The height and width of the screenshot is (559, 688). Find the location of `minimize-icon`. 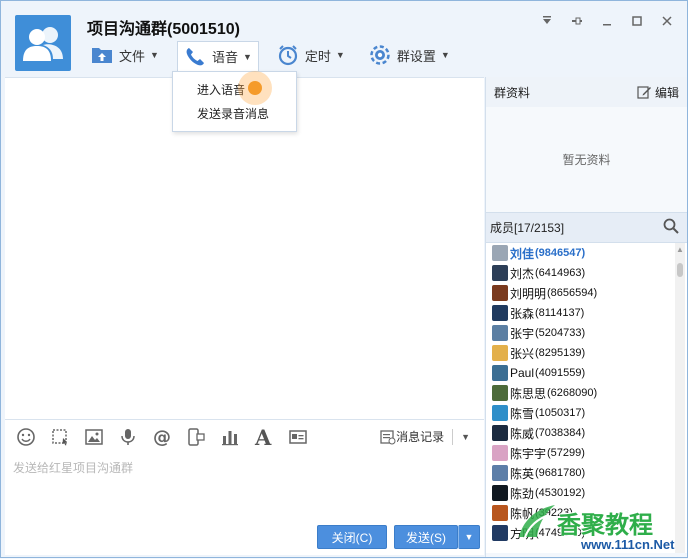

minimize-icon is located at coordinates (607, 21).